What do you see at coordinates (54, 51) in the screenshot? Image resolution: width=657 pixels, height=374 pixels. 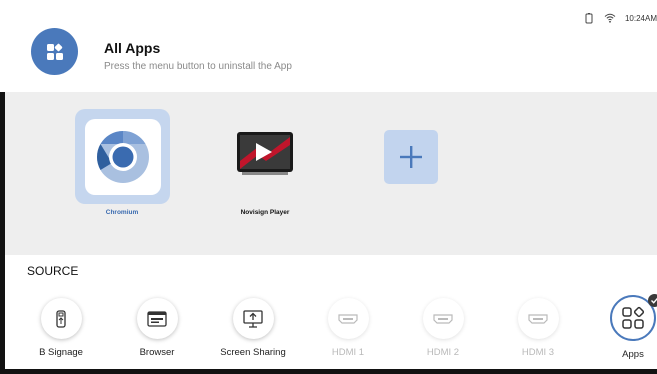 I see `apps-grid-icon` at bounding box center [54, 51].